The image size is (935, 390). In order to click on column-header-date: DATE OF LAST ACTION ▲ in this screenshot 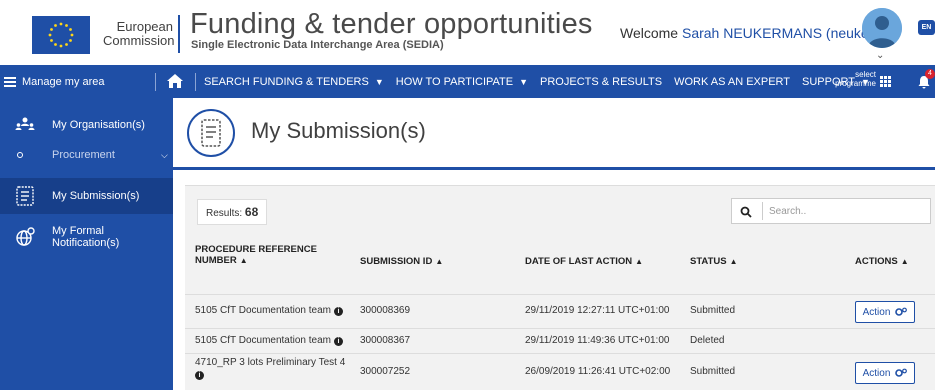, I will do `click(584, 261)`.